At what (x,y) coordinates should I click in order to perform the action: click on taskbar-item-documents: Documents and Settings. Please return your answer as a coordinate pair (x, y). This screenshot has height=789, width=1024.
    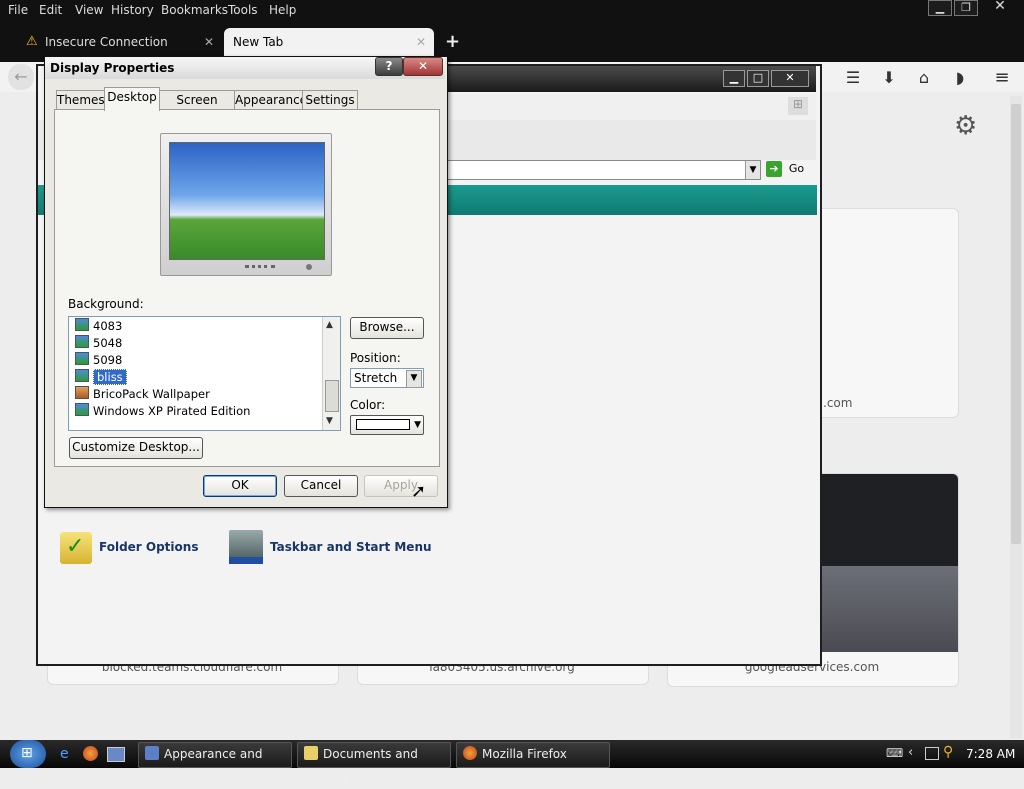
    Looking at the image, I should click on (374, 763).